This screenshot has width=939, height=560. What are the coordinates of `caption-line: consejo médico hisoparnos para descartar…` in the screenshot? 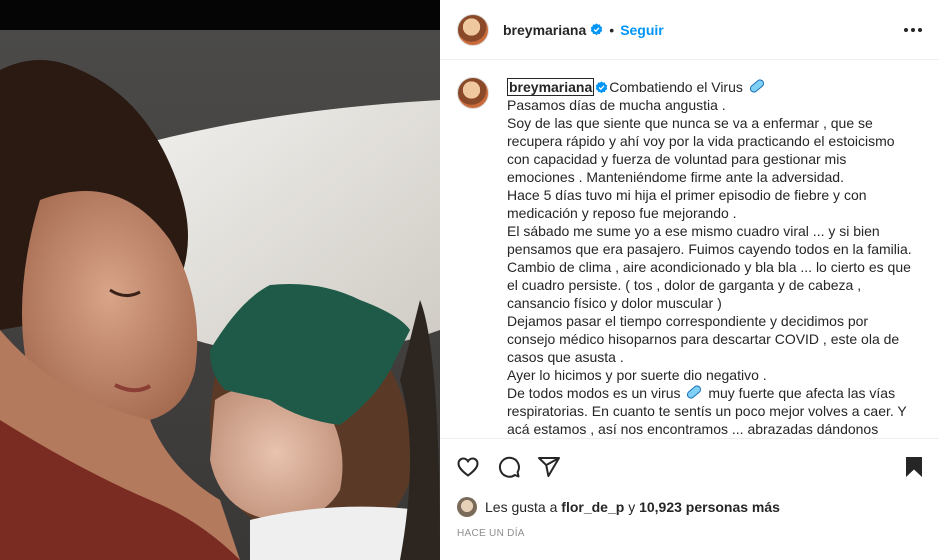 It's located at (703, 339).